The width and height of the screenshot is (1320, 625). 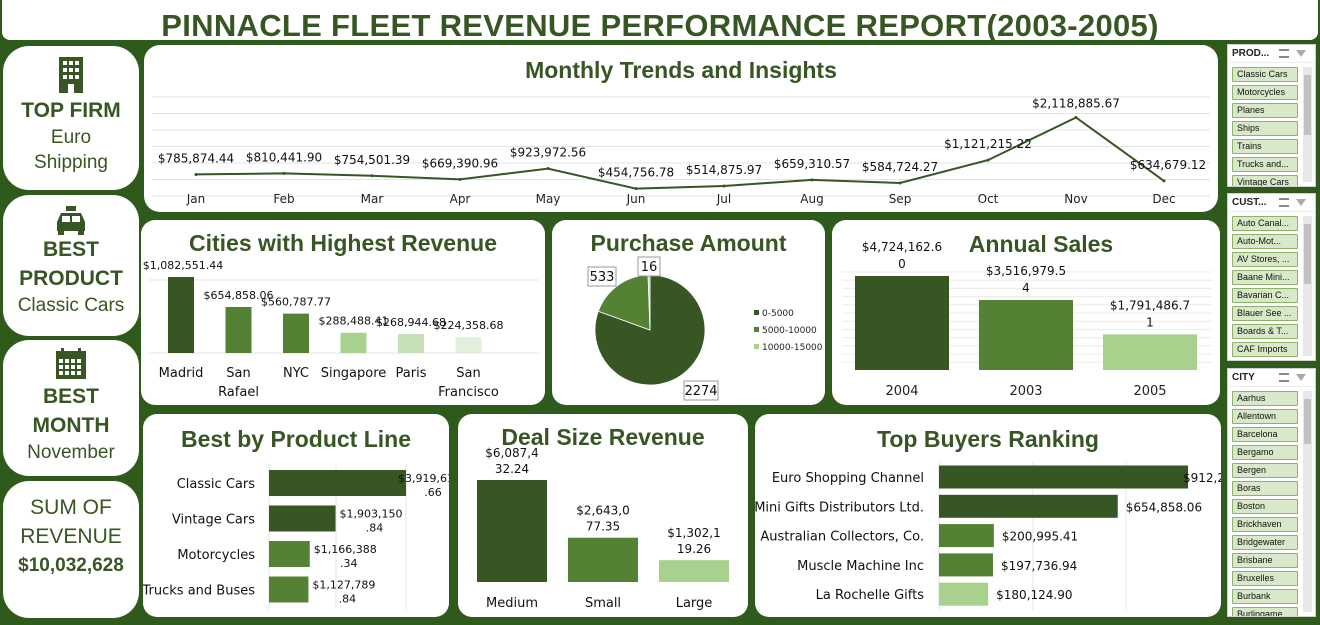 I want to click on data-label: $754,501.39, so click(x=372, y=160).